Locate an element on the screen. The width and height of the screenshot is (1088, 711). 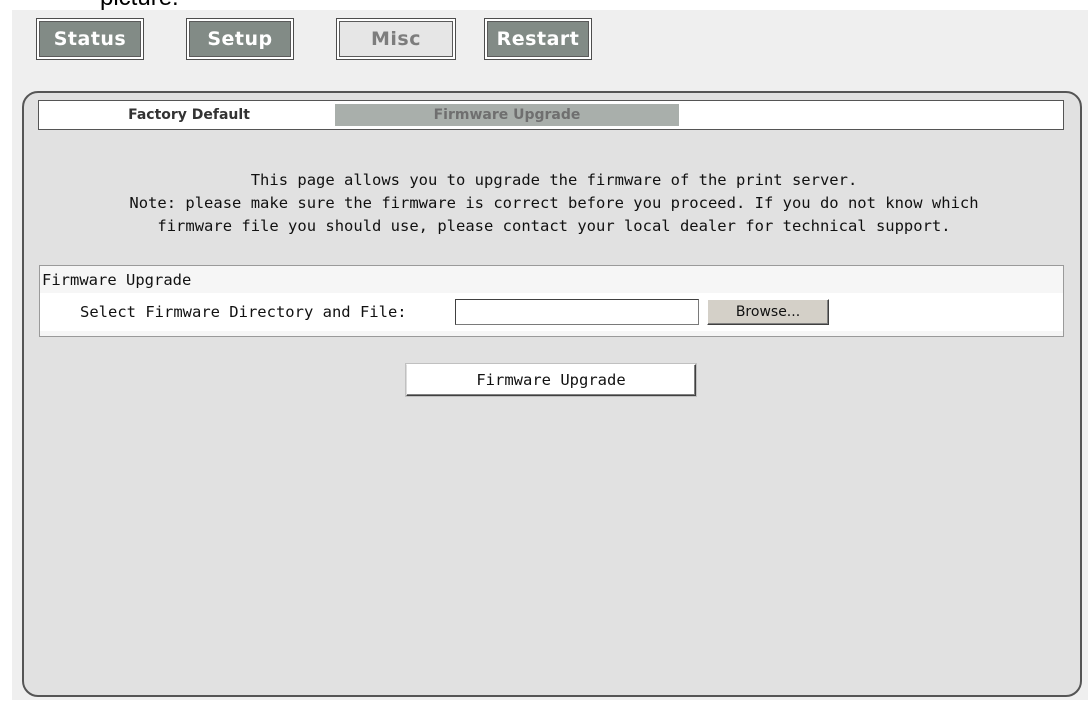
firmware-upgrade-button: Firmware Upgrade is located at coordinates (551, 380).